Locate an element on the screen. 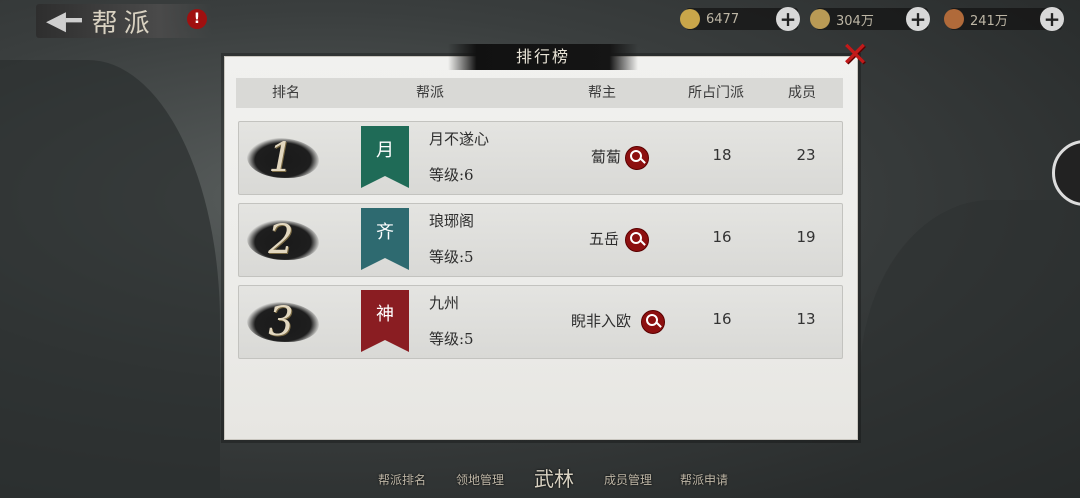  resource-silver-value: 304万 is located at coordinates (855, 21).